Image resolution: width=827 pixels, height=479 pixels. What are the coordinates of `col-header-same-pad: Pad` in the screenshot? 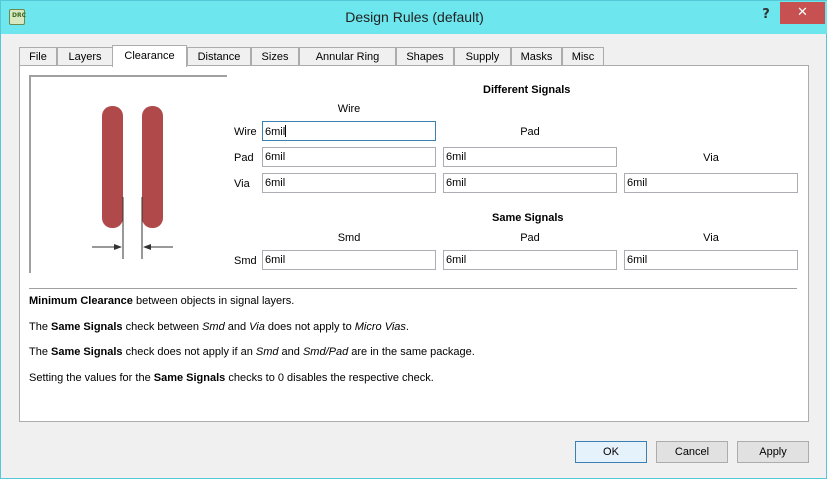 It's located at (530, 238).